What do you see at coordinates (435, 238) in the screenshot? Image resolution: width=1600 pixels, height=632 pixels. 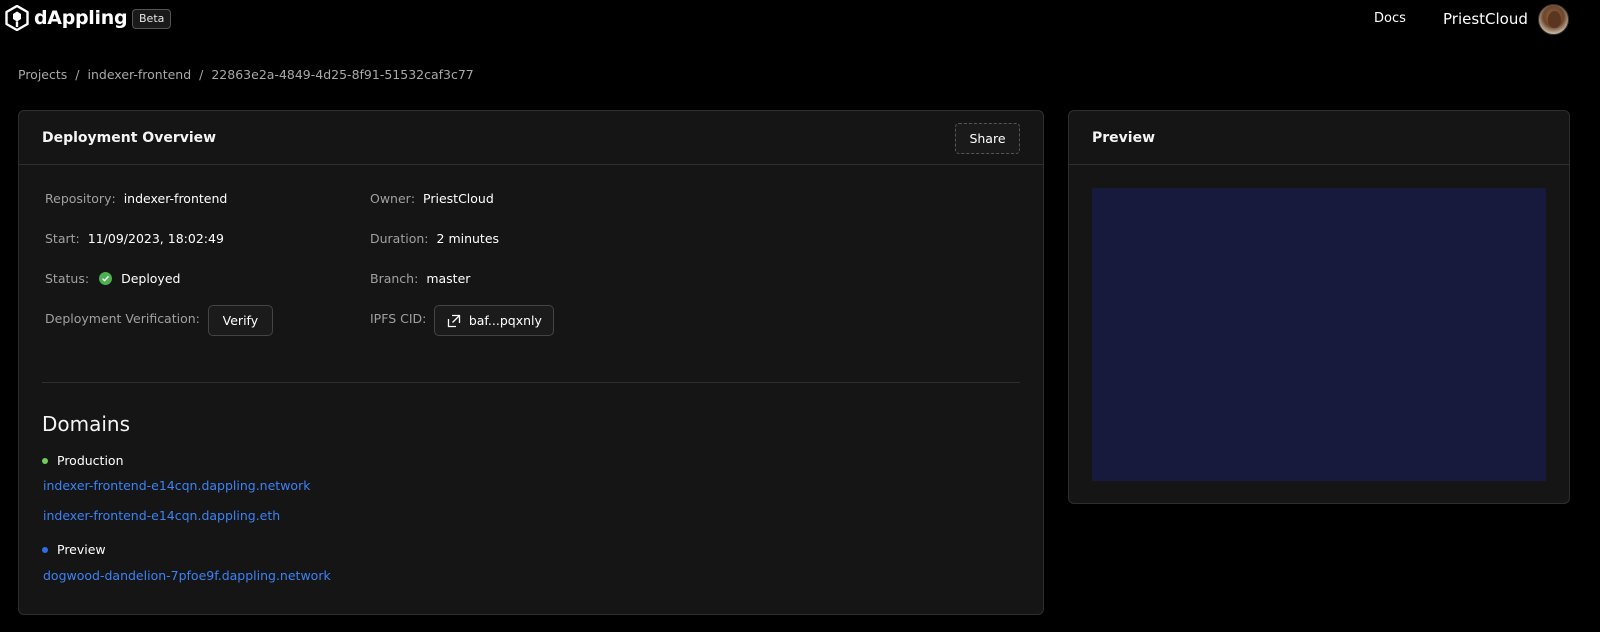 I see `duration-field: Duration : 2 minutes` at bounding box center [435, 238].